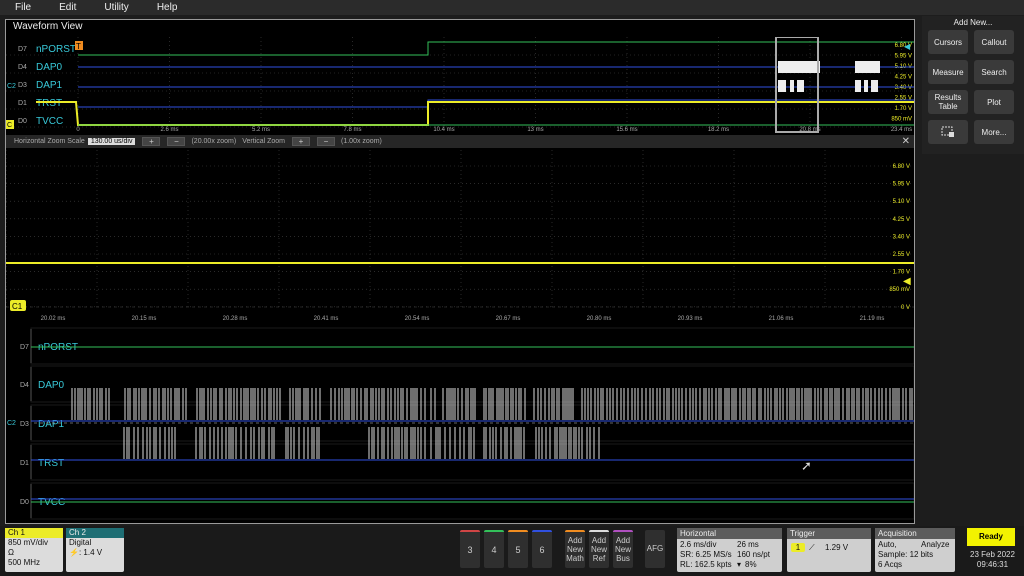 This screenshot has width=1024, height=576. I want to click on ch3-button: 3, so click(470, 549).